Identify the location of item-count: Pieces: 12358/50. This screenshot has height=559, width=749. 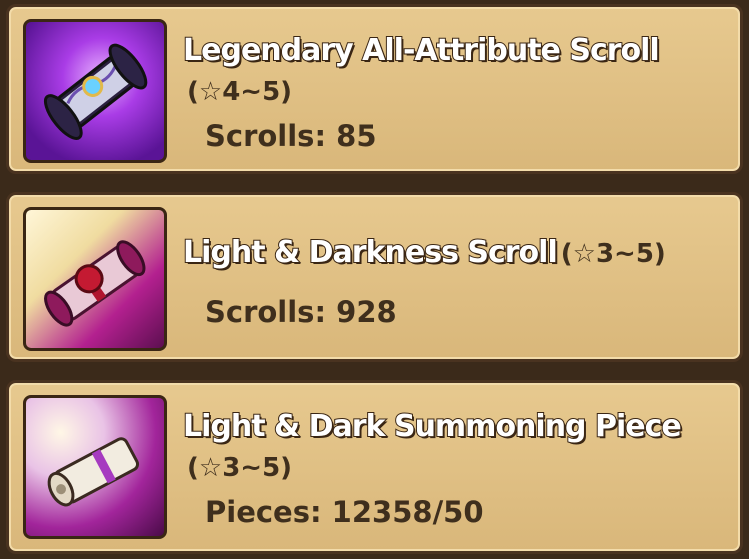
(344, 512).